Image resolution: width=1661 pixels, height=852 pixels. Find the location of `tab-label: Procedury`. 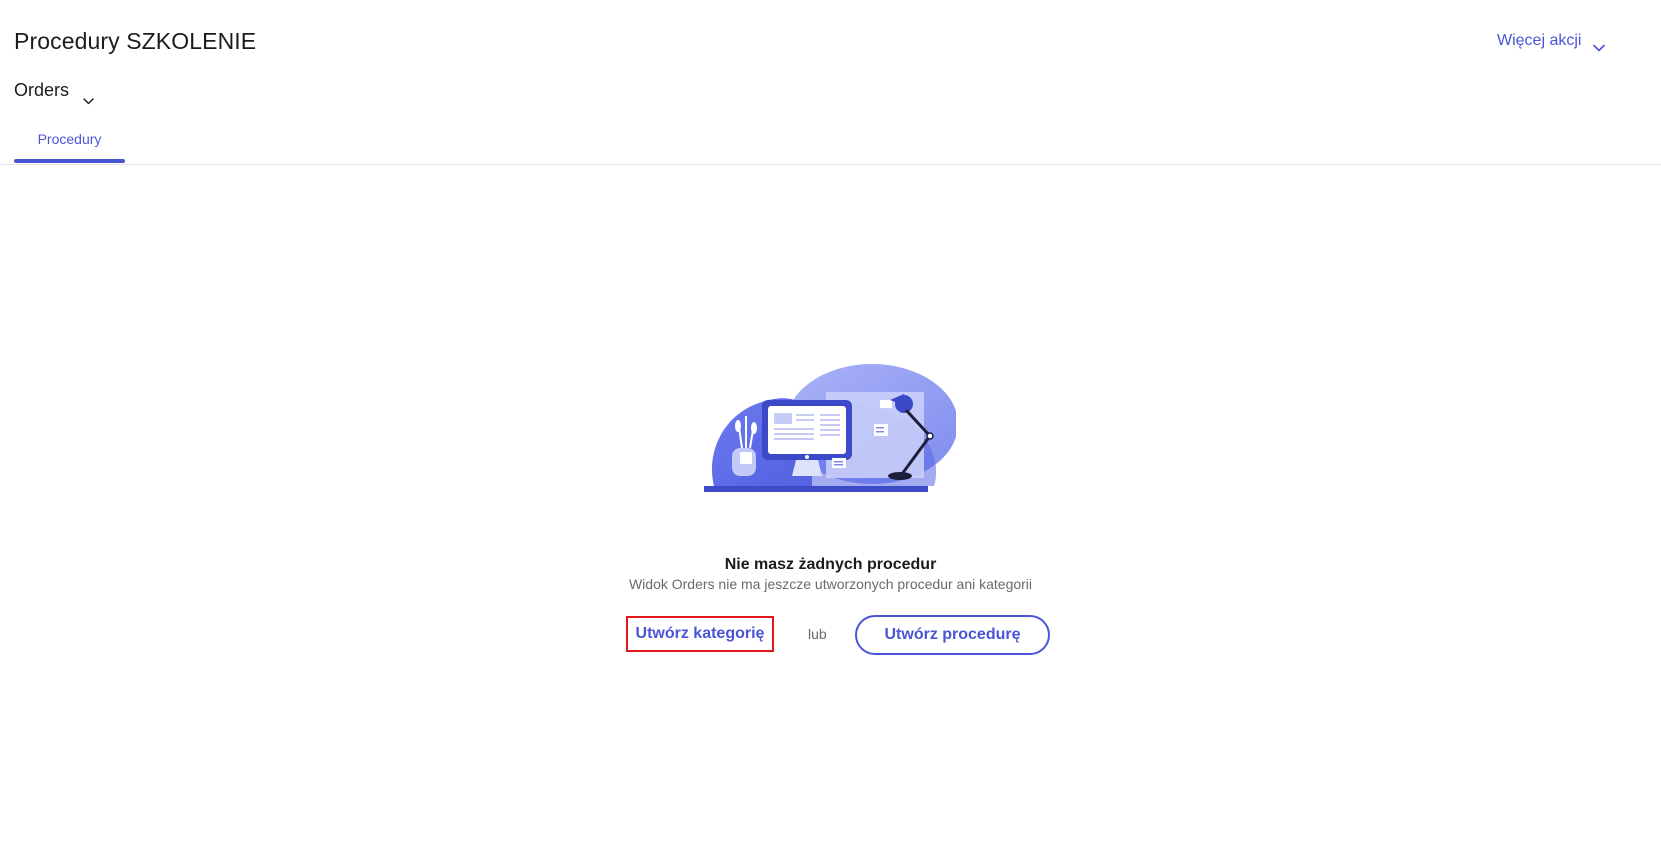

tab-label: Procedury is located at coordinates (69, 139).